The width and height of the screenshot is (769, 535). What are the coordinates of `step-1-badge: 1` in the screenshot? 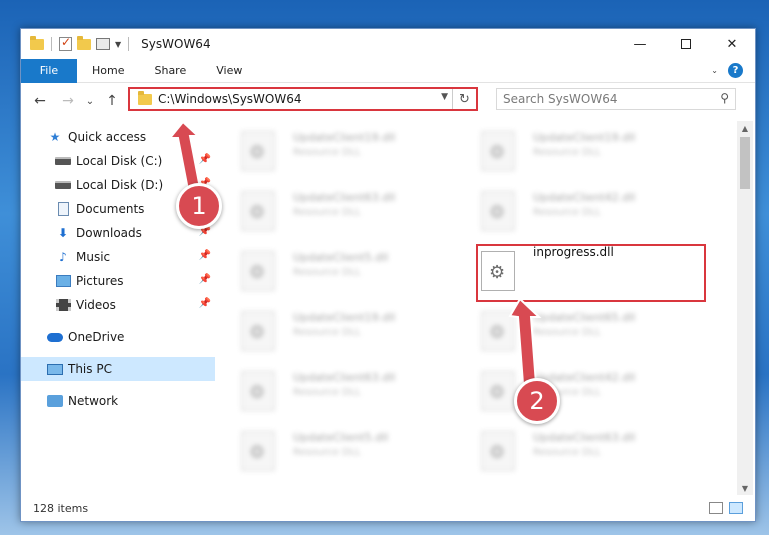 It's located at (199, 206).